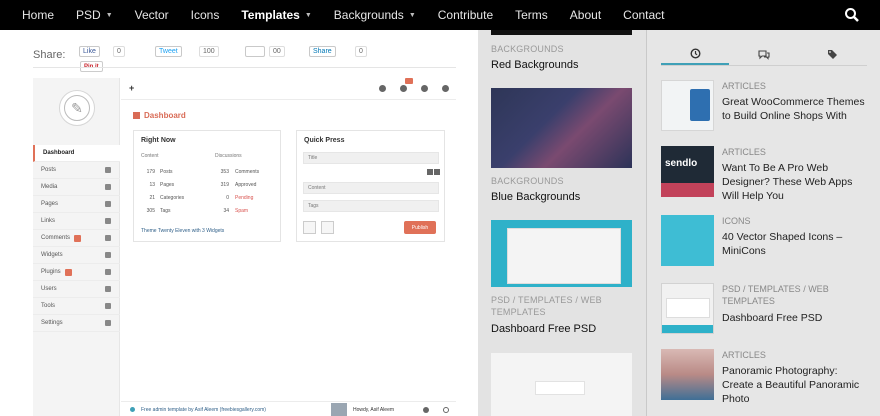  Describe the element at coordinates (373, 410) in the screenshot. I see `howdy-text: Howdy, Asif Aleem` at that location.